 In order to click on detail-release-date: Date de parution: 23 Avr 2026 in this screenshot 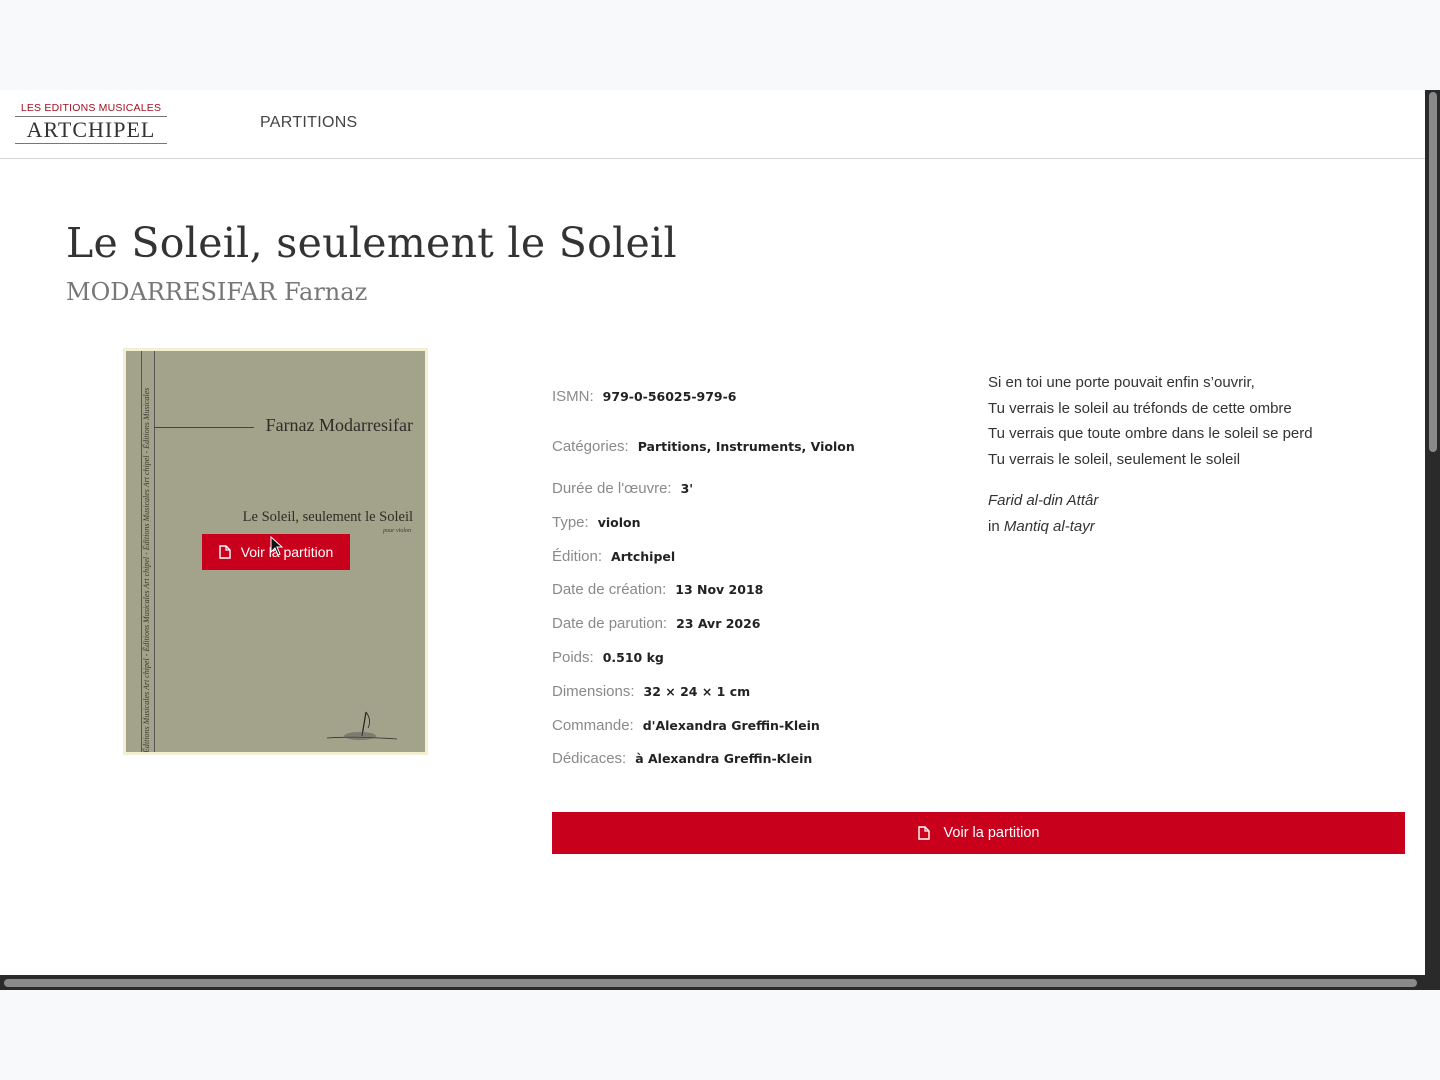, I will do `click(656, 624)`.